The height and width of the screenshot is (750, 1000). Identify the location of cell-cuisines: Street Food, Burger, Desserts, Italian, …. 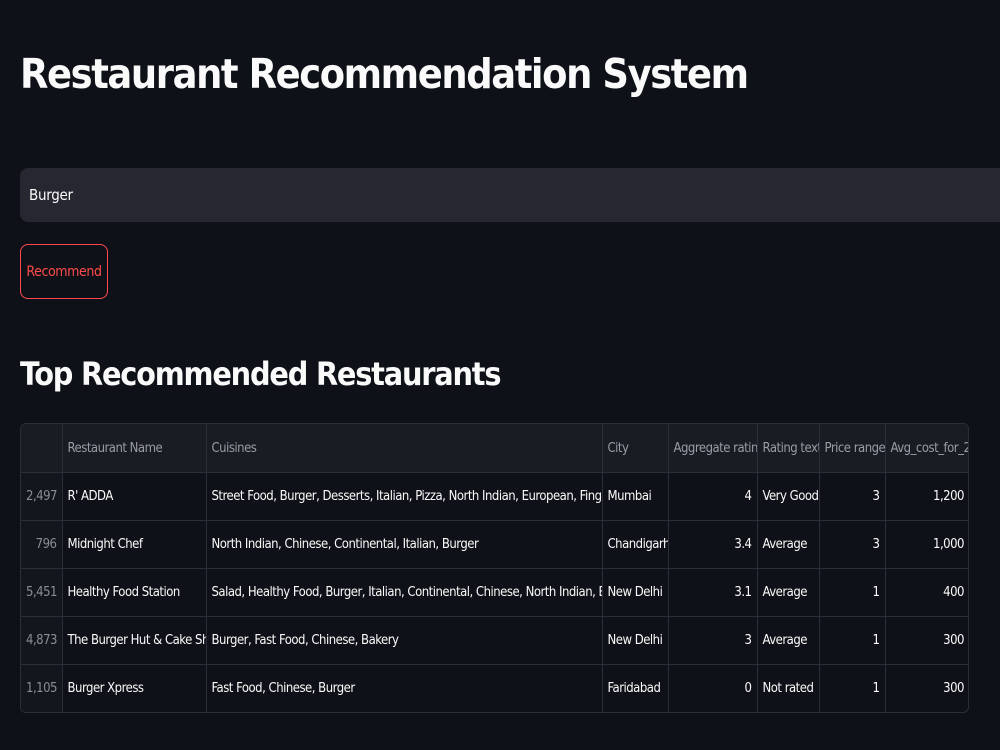
(404, 496).